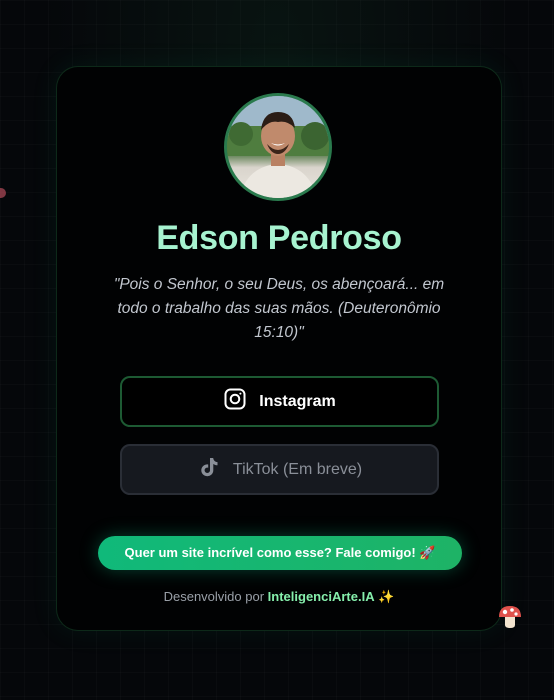  Describe the element at coordinates (297, 401) in the screenshot. I see `instagram-label: Instagram` at that location.